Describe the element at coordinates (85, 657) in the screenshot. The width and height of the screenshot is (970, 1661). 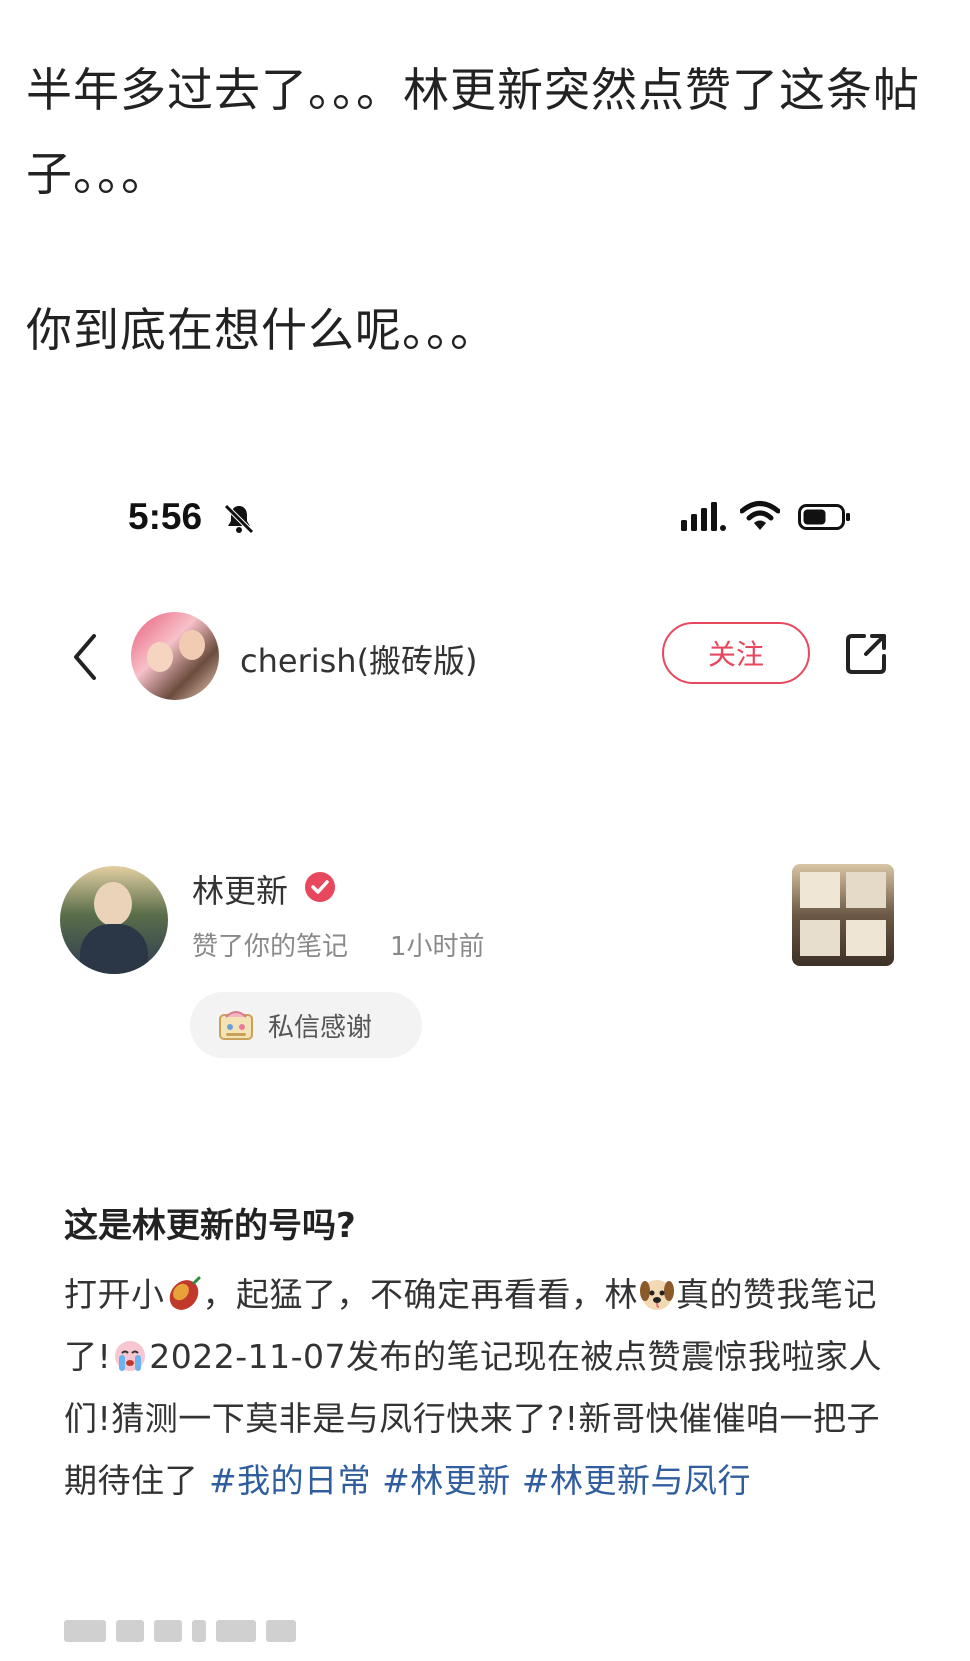
I see `chevron-left-icon` at that location.